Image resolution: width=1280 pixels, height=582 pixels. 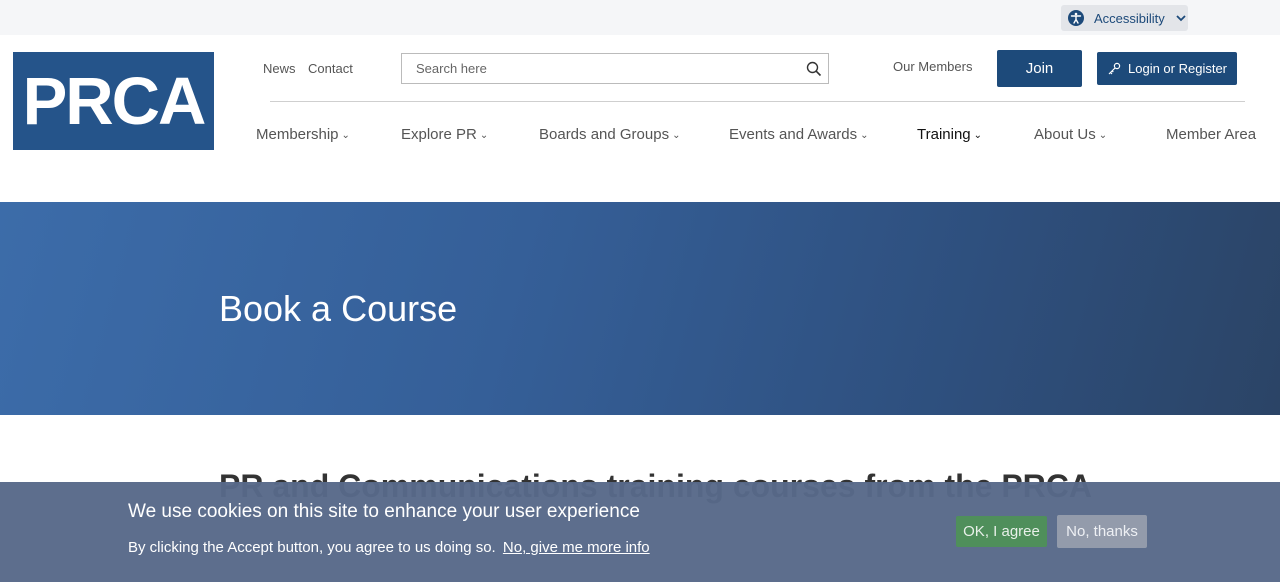 I want to click on logo-text: PRCA, so click(x=114, y=101).